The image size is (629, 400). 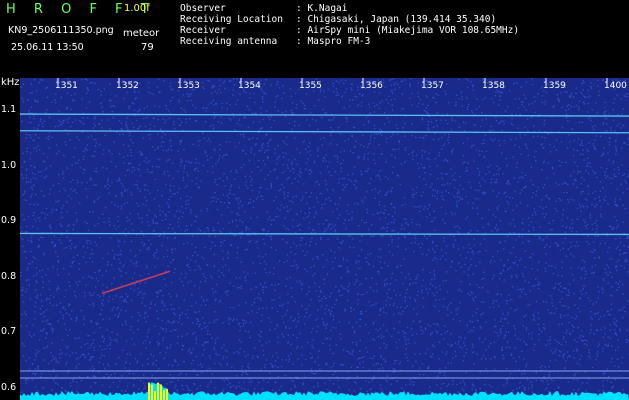 I want to click on info-label: Observer, so click(x=203, y=8).